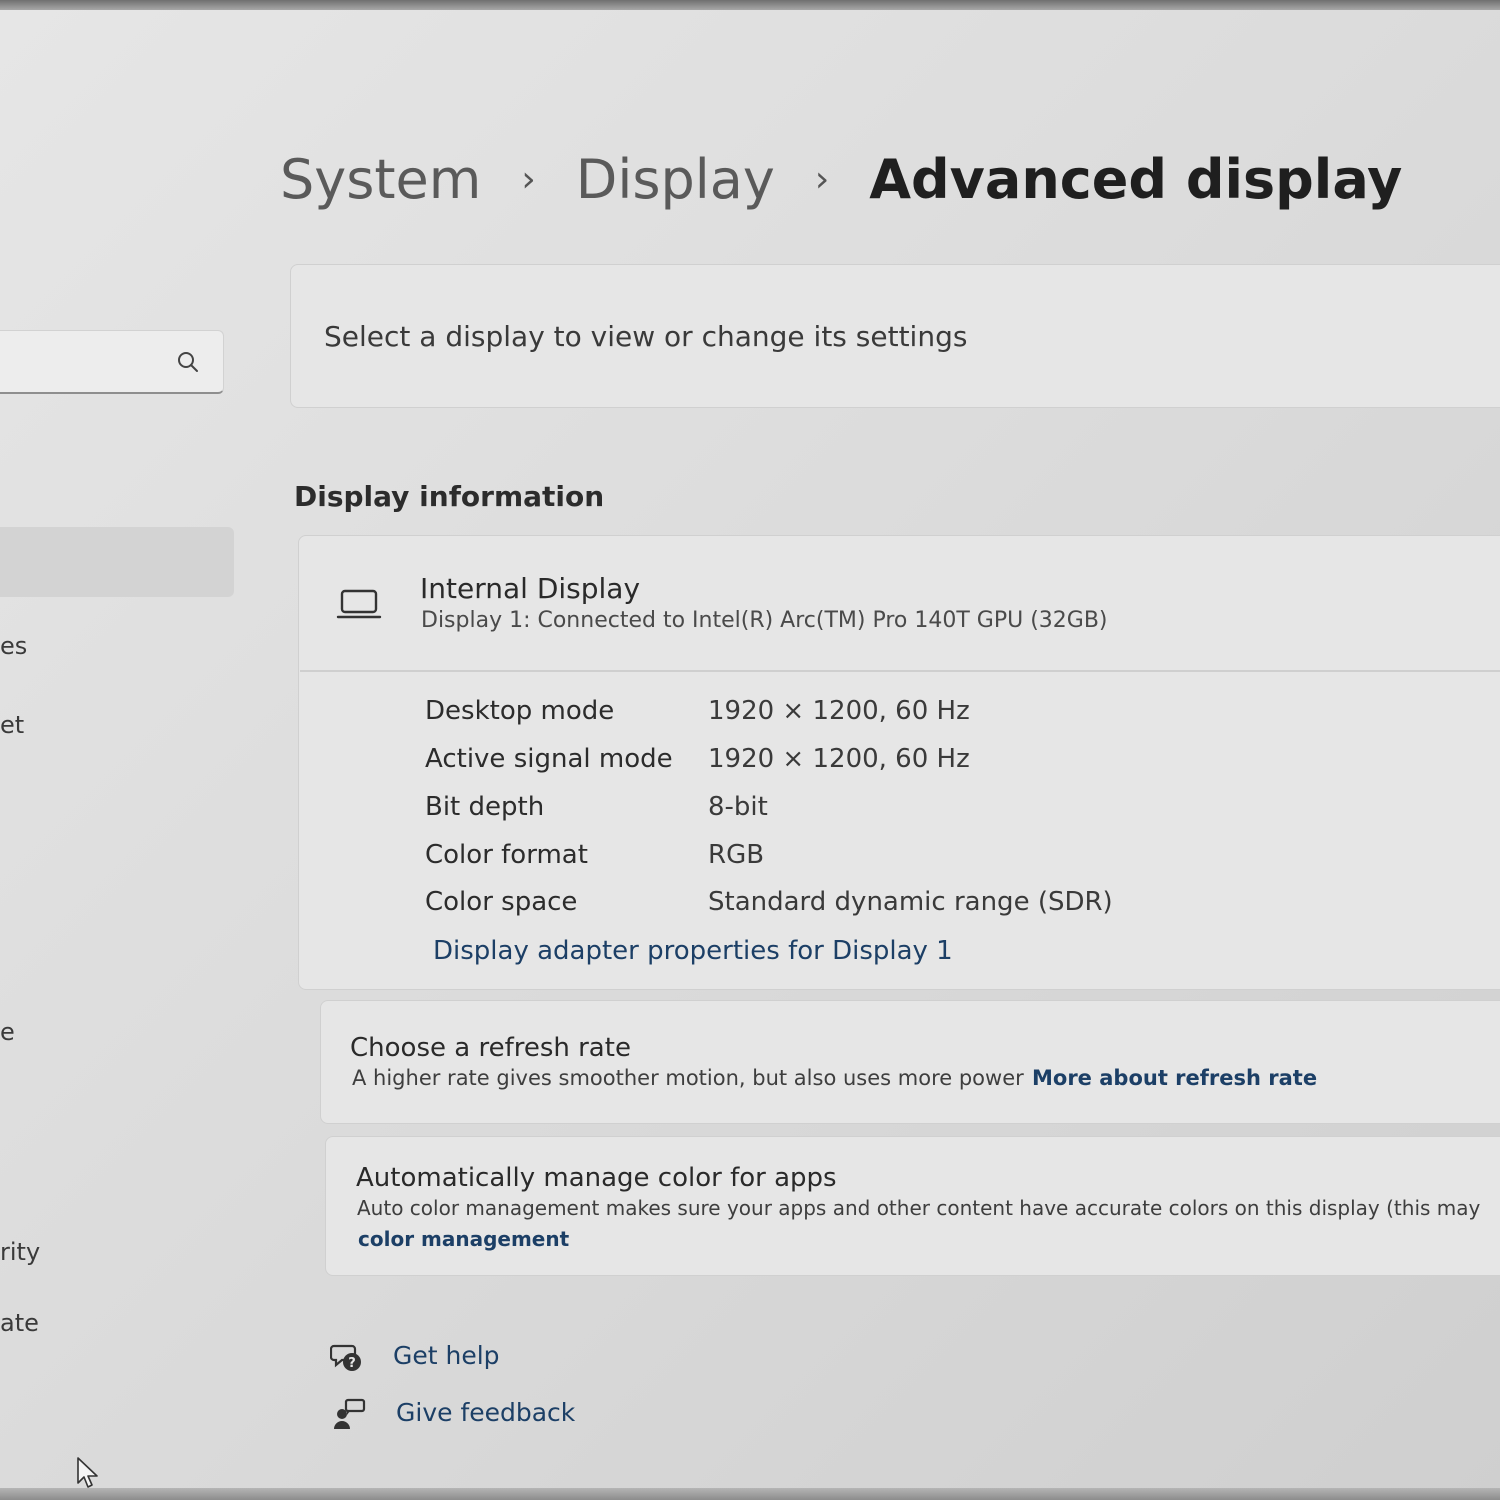  Describe the element at coordinates (596, 1178) in the screenshot. I see `auto-color-title: Automatically manage color for apps` at that location.